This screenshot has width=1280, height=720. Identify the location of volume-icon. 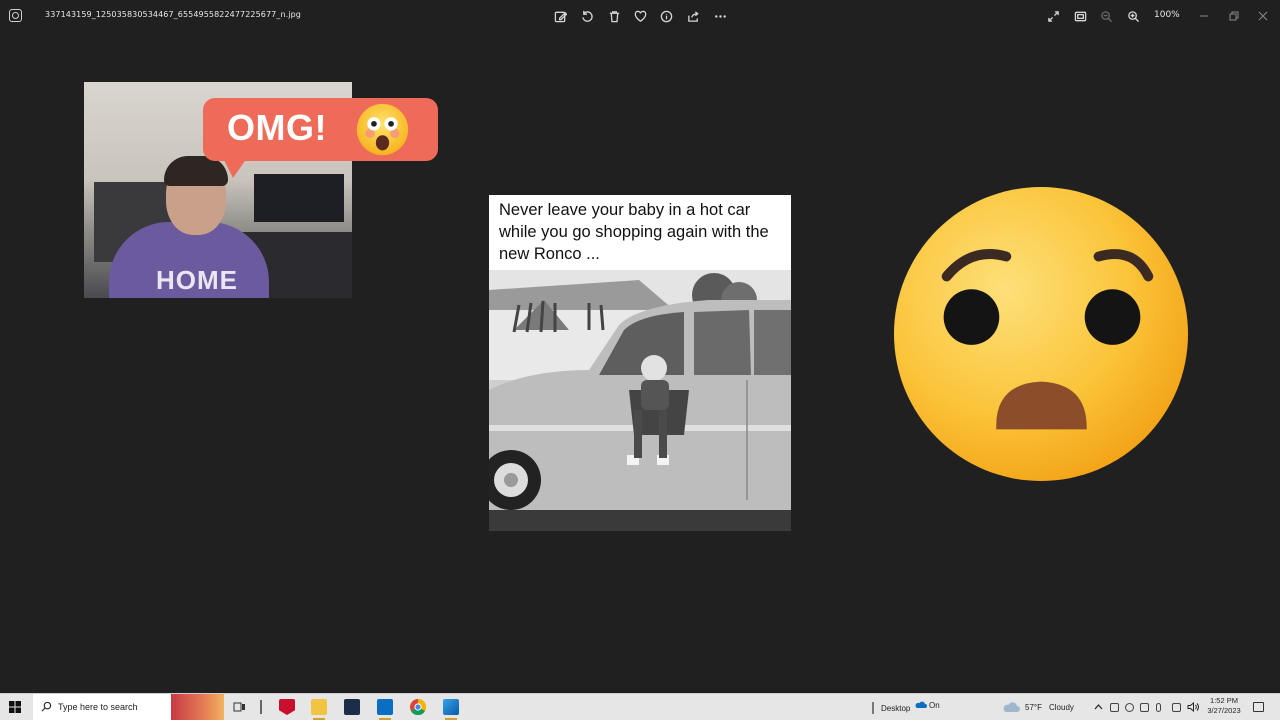
(1193, 707).